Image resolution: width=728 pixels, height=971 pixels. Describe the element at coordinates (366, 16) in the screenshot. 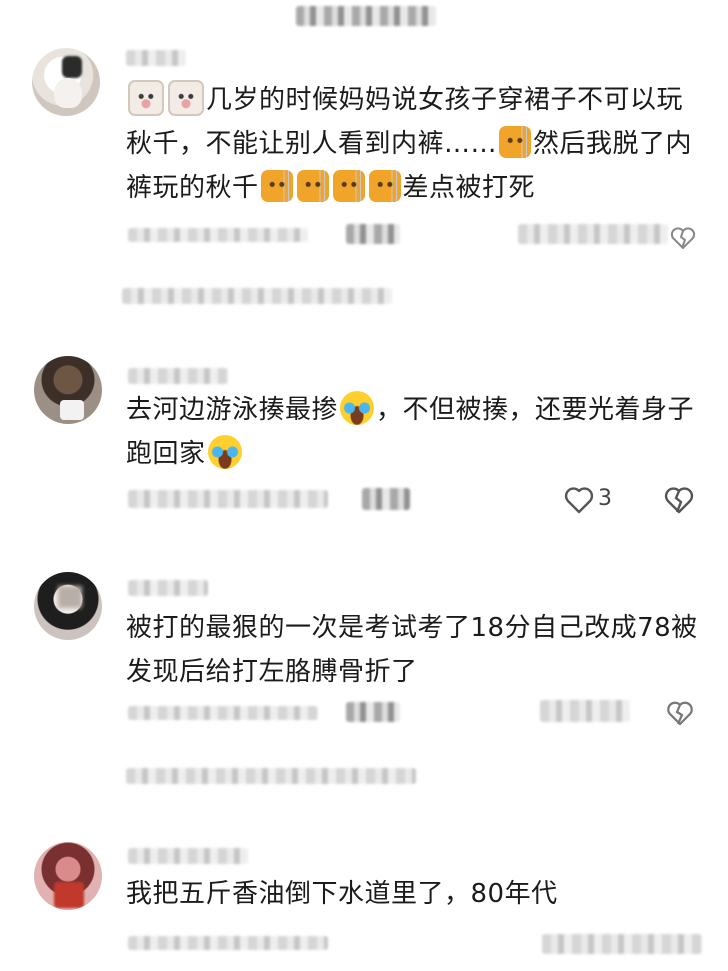

I see `blurred-header` at that location.